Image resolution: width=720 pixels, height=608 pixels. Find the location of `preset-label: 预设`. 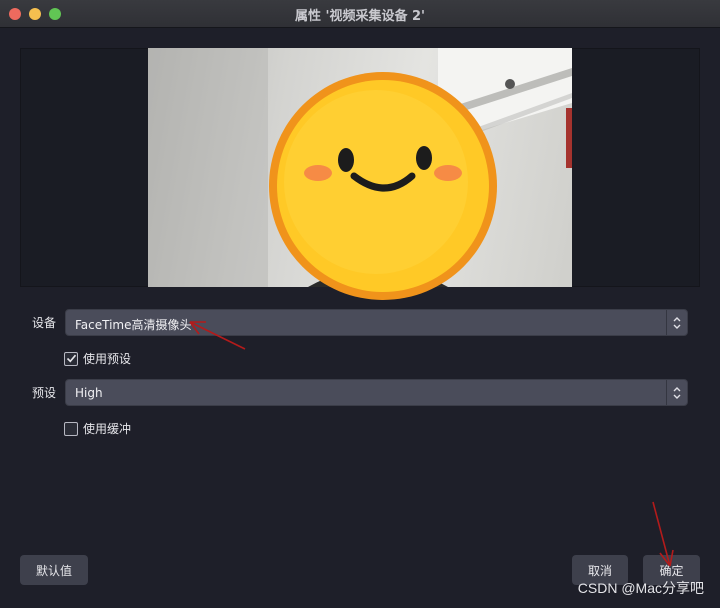

preset-label: 预设 is located at coordinates (44, 393).